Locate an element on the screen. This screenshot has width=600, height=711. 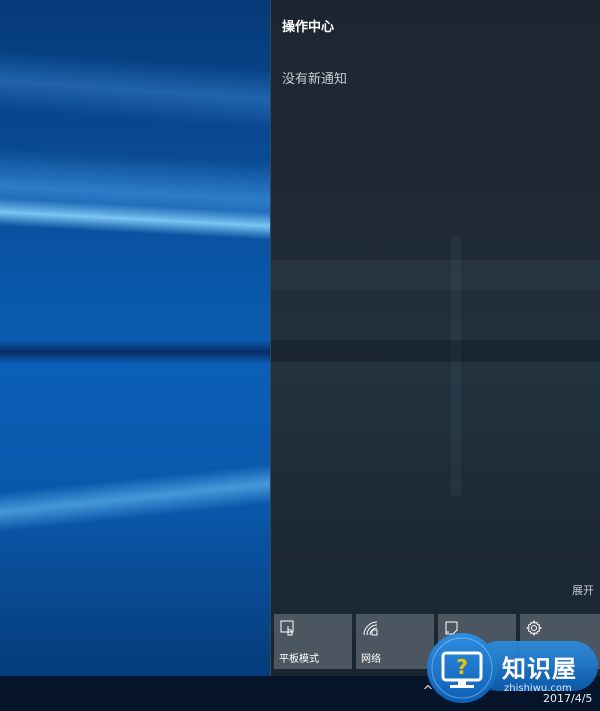
expand-link: 展开 is located at coordinates (583, 590).